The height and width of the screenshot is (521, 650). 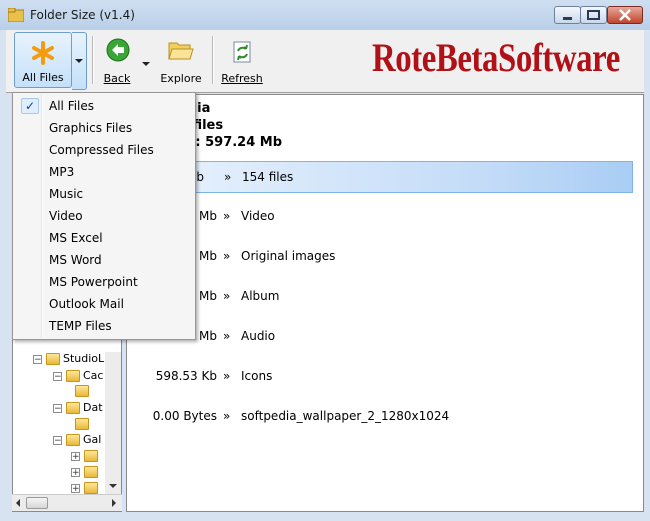 What do you see at coordinates (93, 282) in the screenshot?
I see `menu-item-label: MS Powerpoint` at bounding box center [93, 282].